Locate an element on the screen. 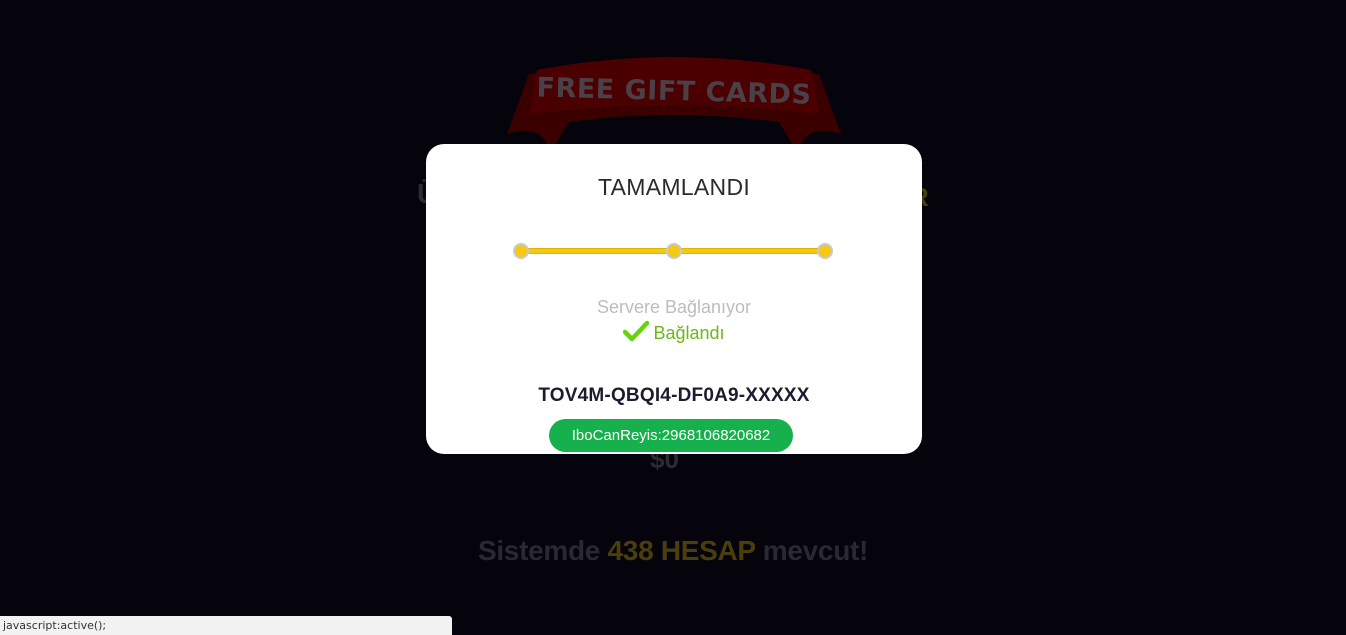  stock-suffix: mevcut! is located at coordinates (815, 550).